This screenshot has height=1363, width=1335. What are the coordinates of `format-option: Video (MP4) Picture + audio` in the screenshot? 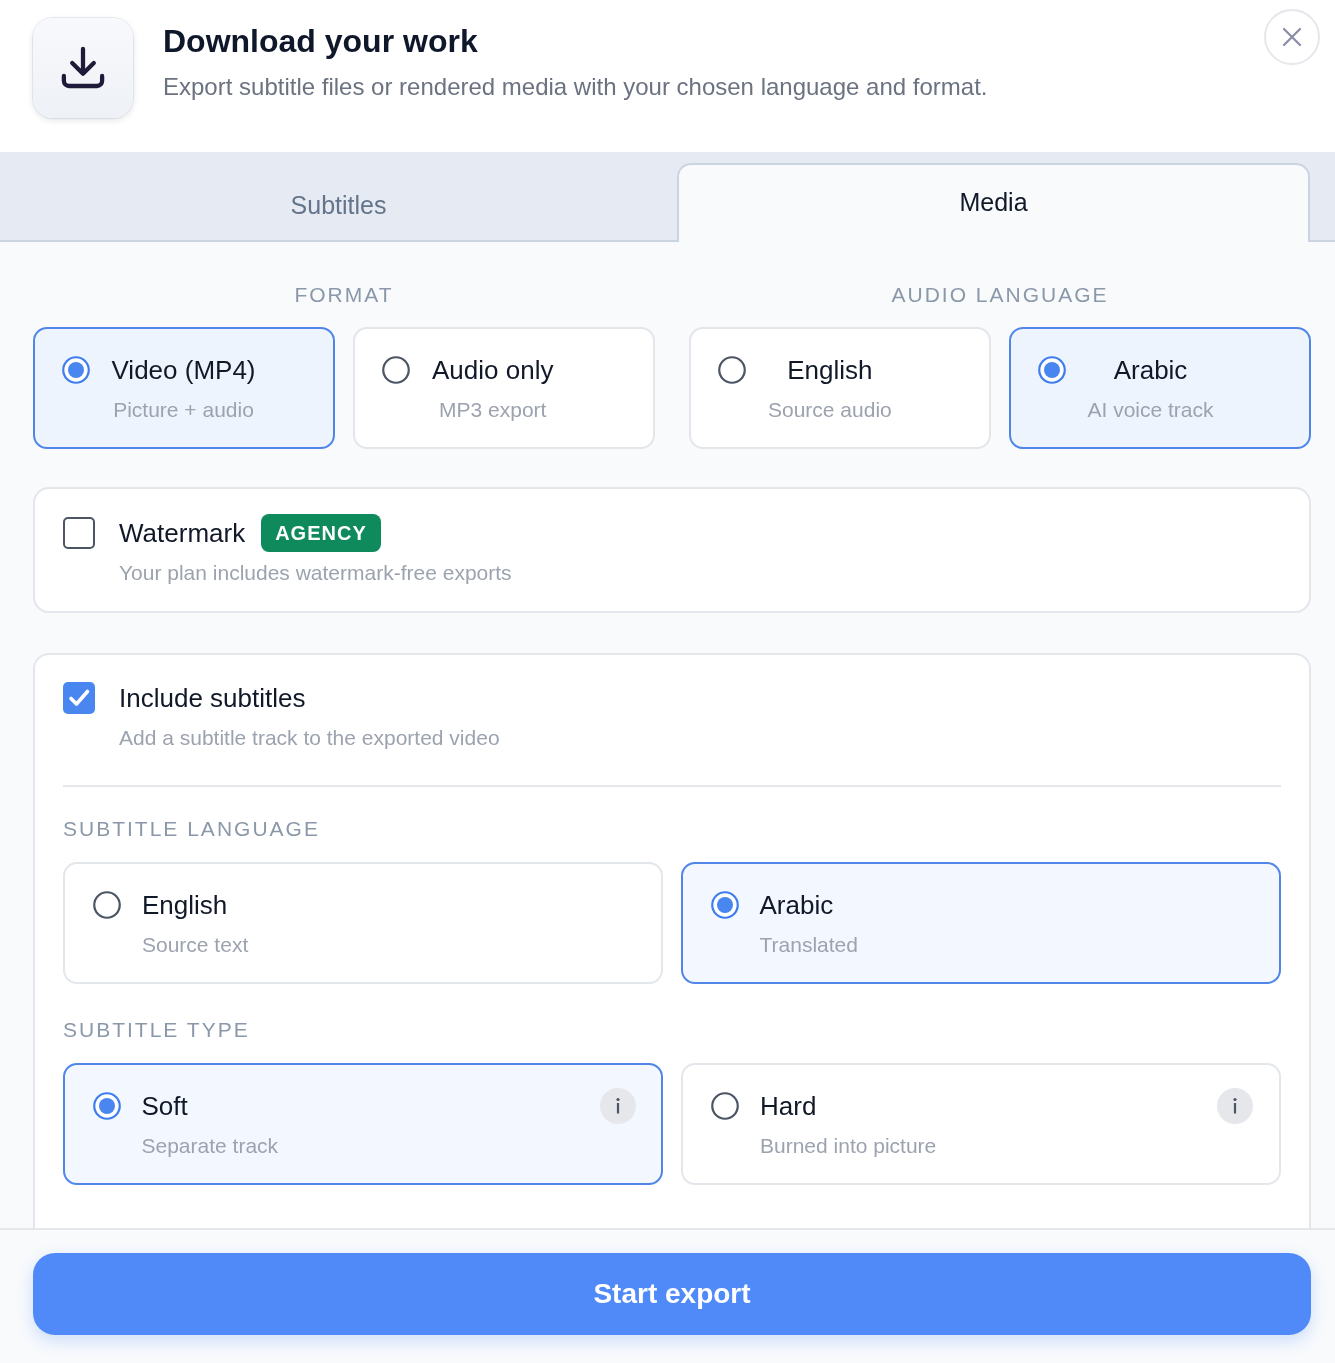 It's located at (184, 388).